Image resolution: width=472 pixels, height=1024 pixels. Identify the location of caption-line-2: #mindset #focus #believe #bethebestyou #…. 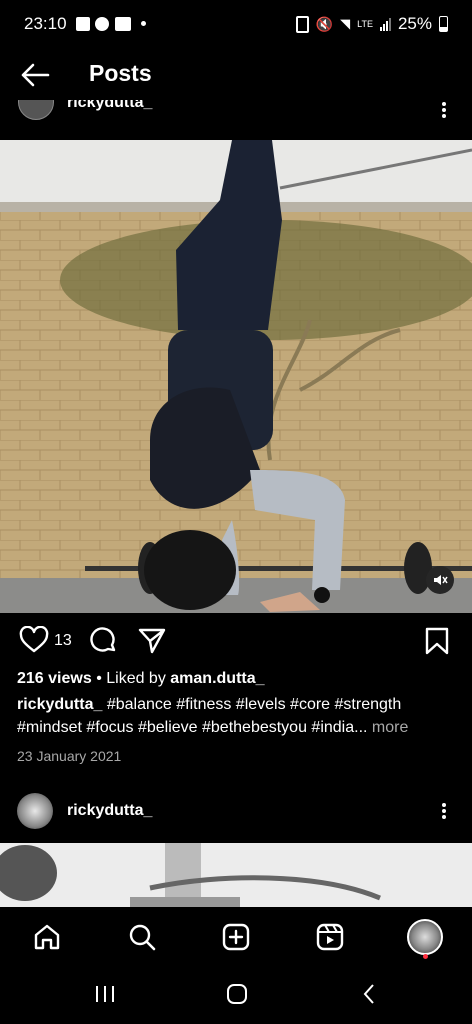
(212, 728).